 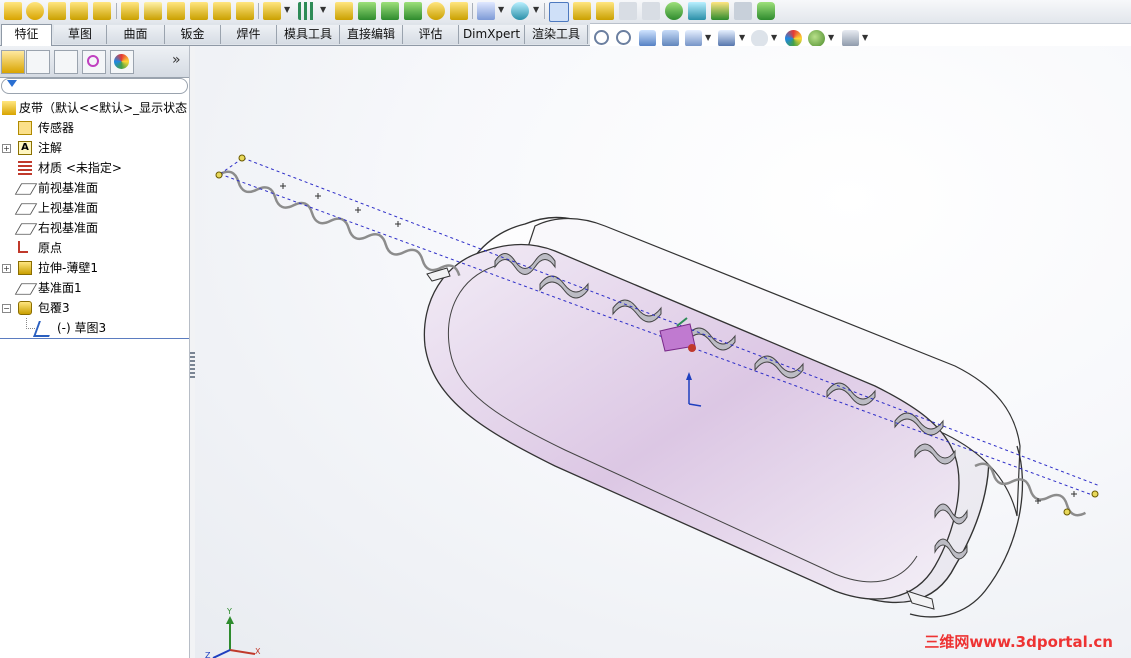 What do you see at coordinates (13, 62) in the screenshot?
I see `feature-manager-tab-icon` at bounding box center [13, 62].